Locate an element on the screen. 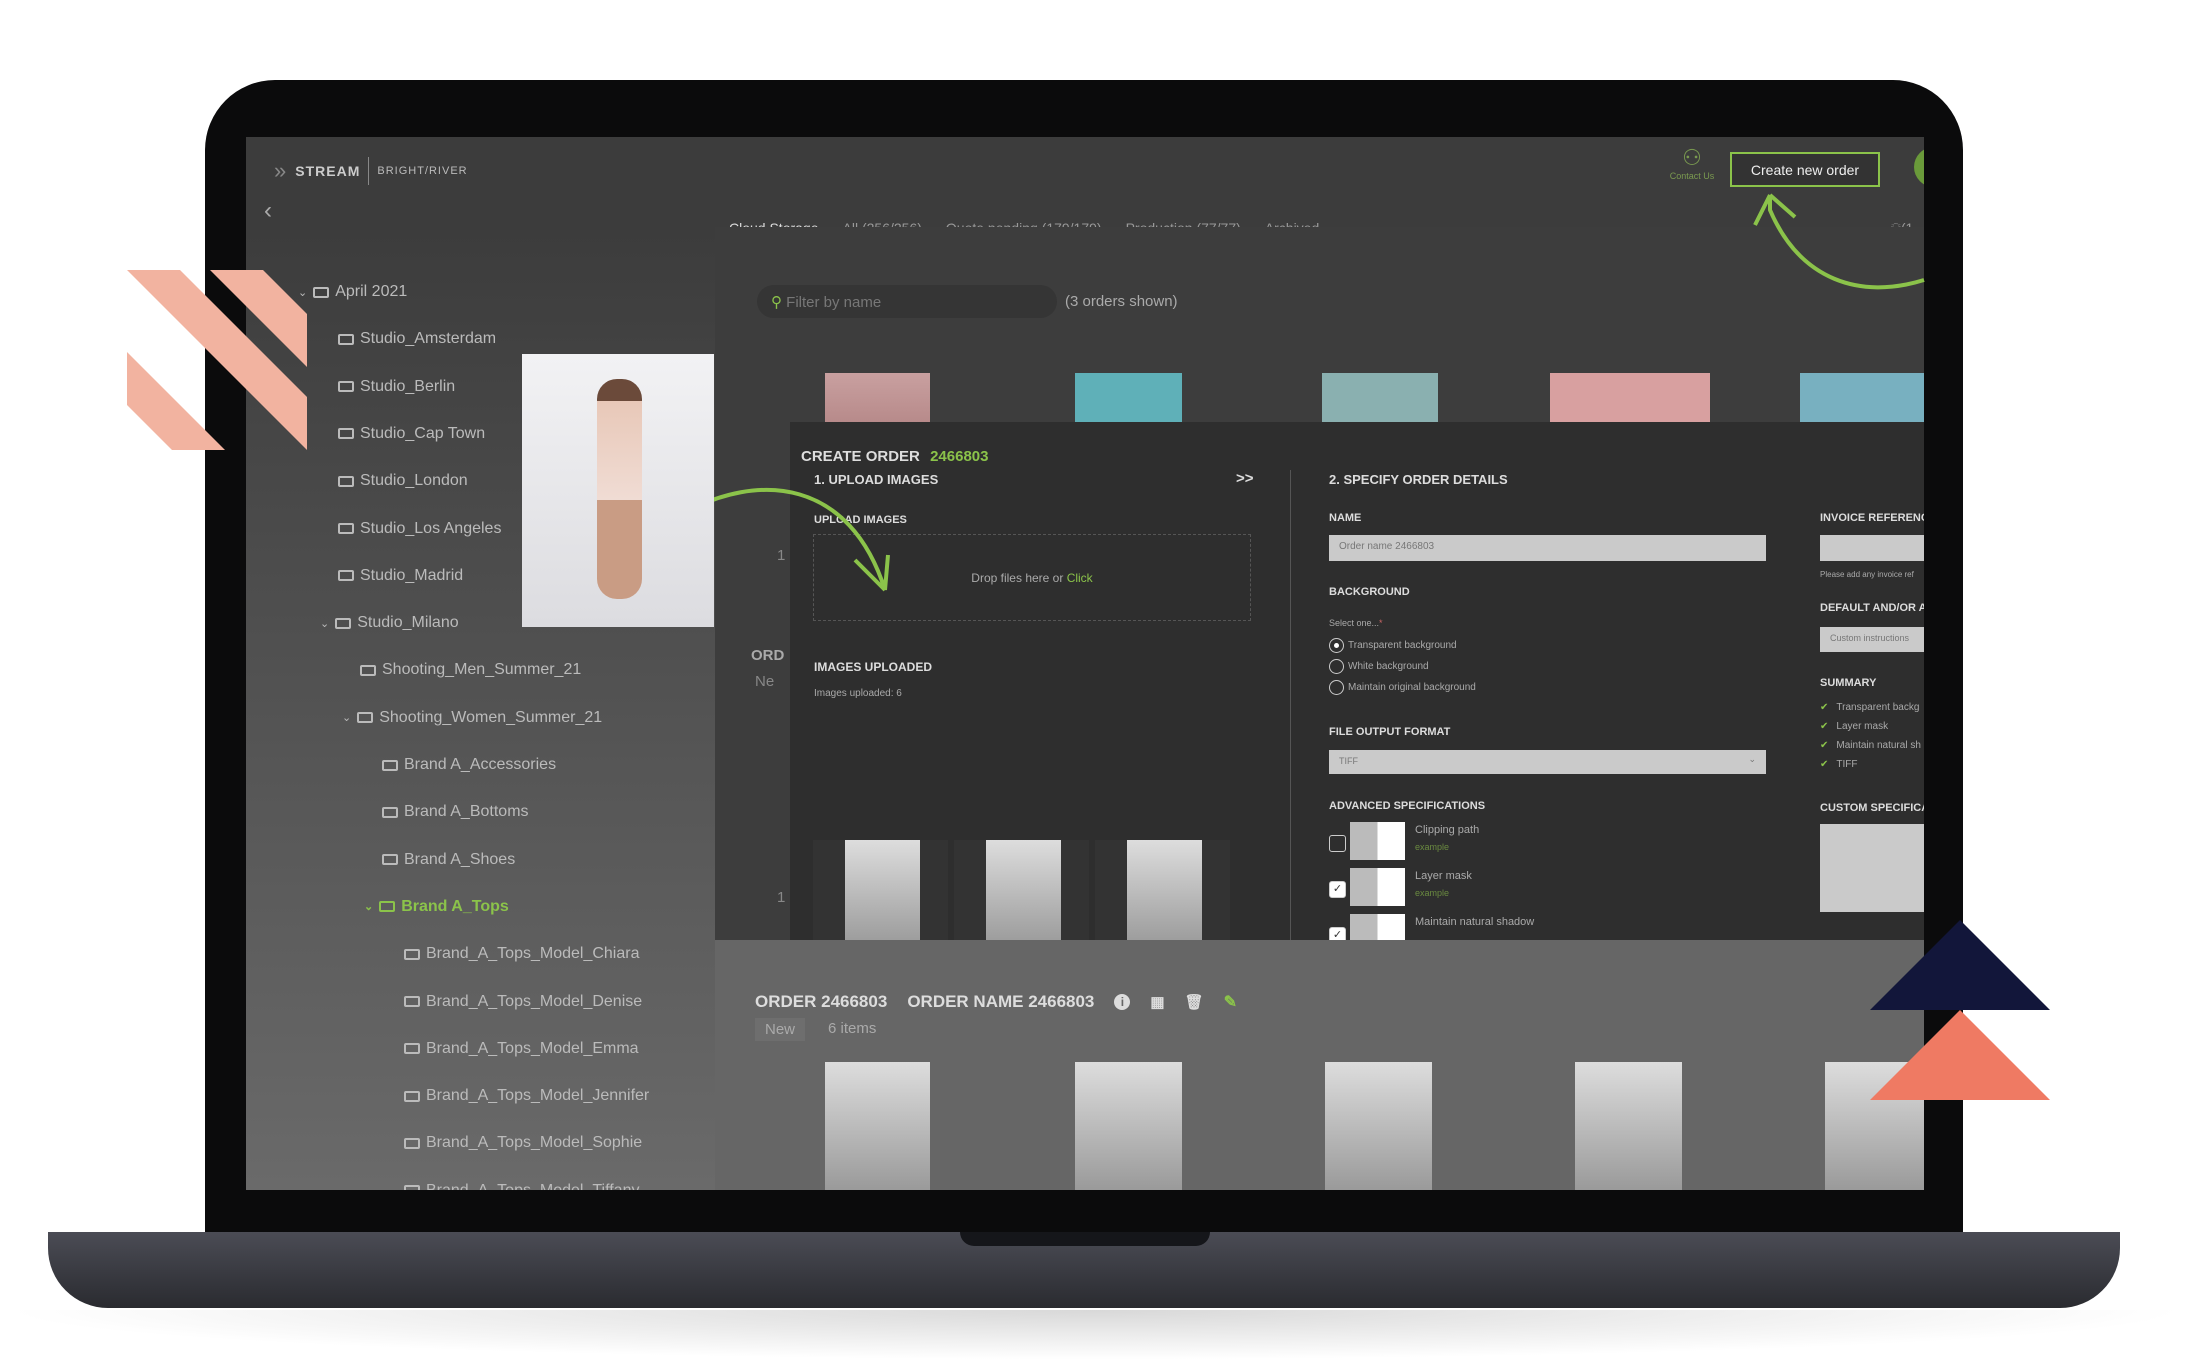 The width and height of the screenshot is (2192, 1370). coral-triangle-decoration is located at coordinates (1960, 1055).